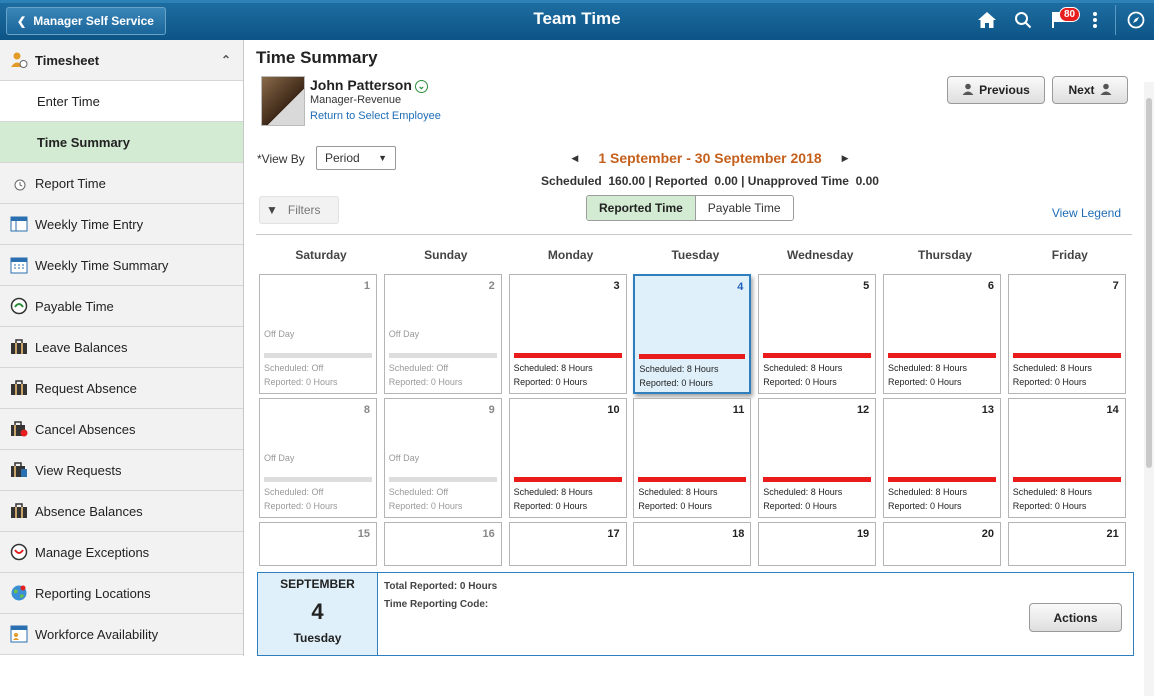  What do you see at coordinates (1086, 213) in the screenshot?
I see `view-legend-link: View Legend` at bounding box center [1086, 213].